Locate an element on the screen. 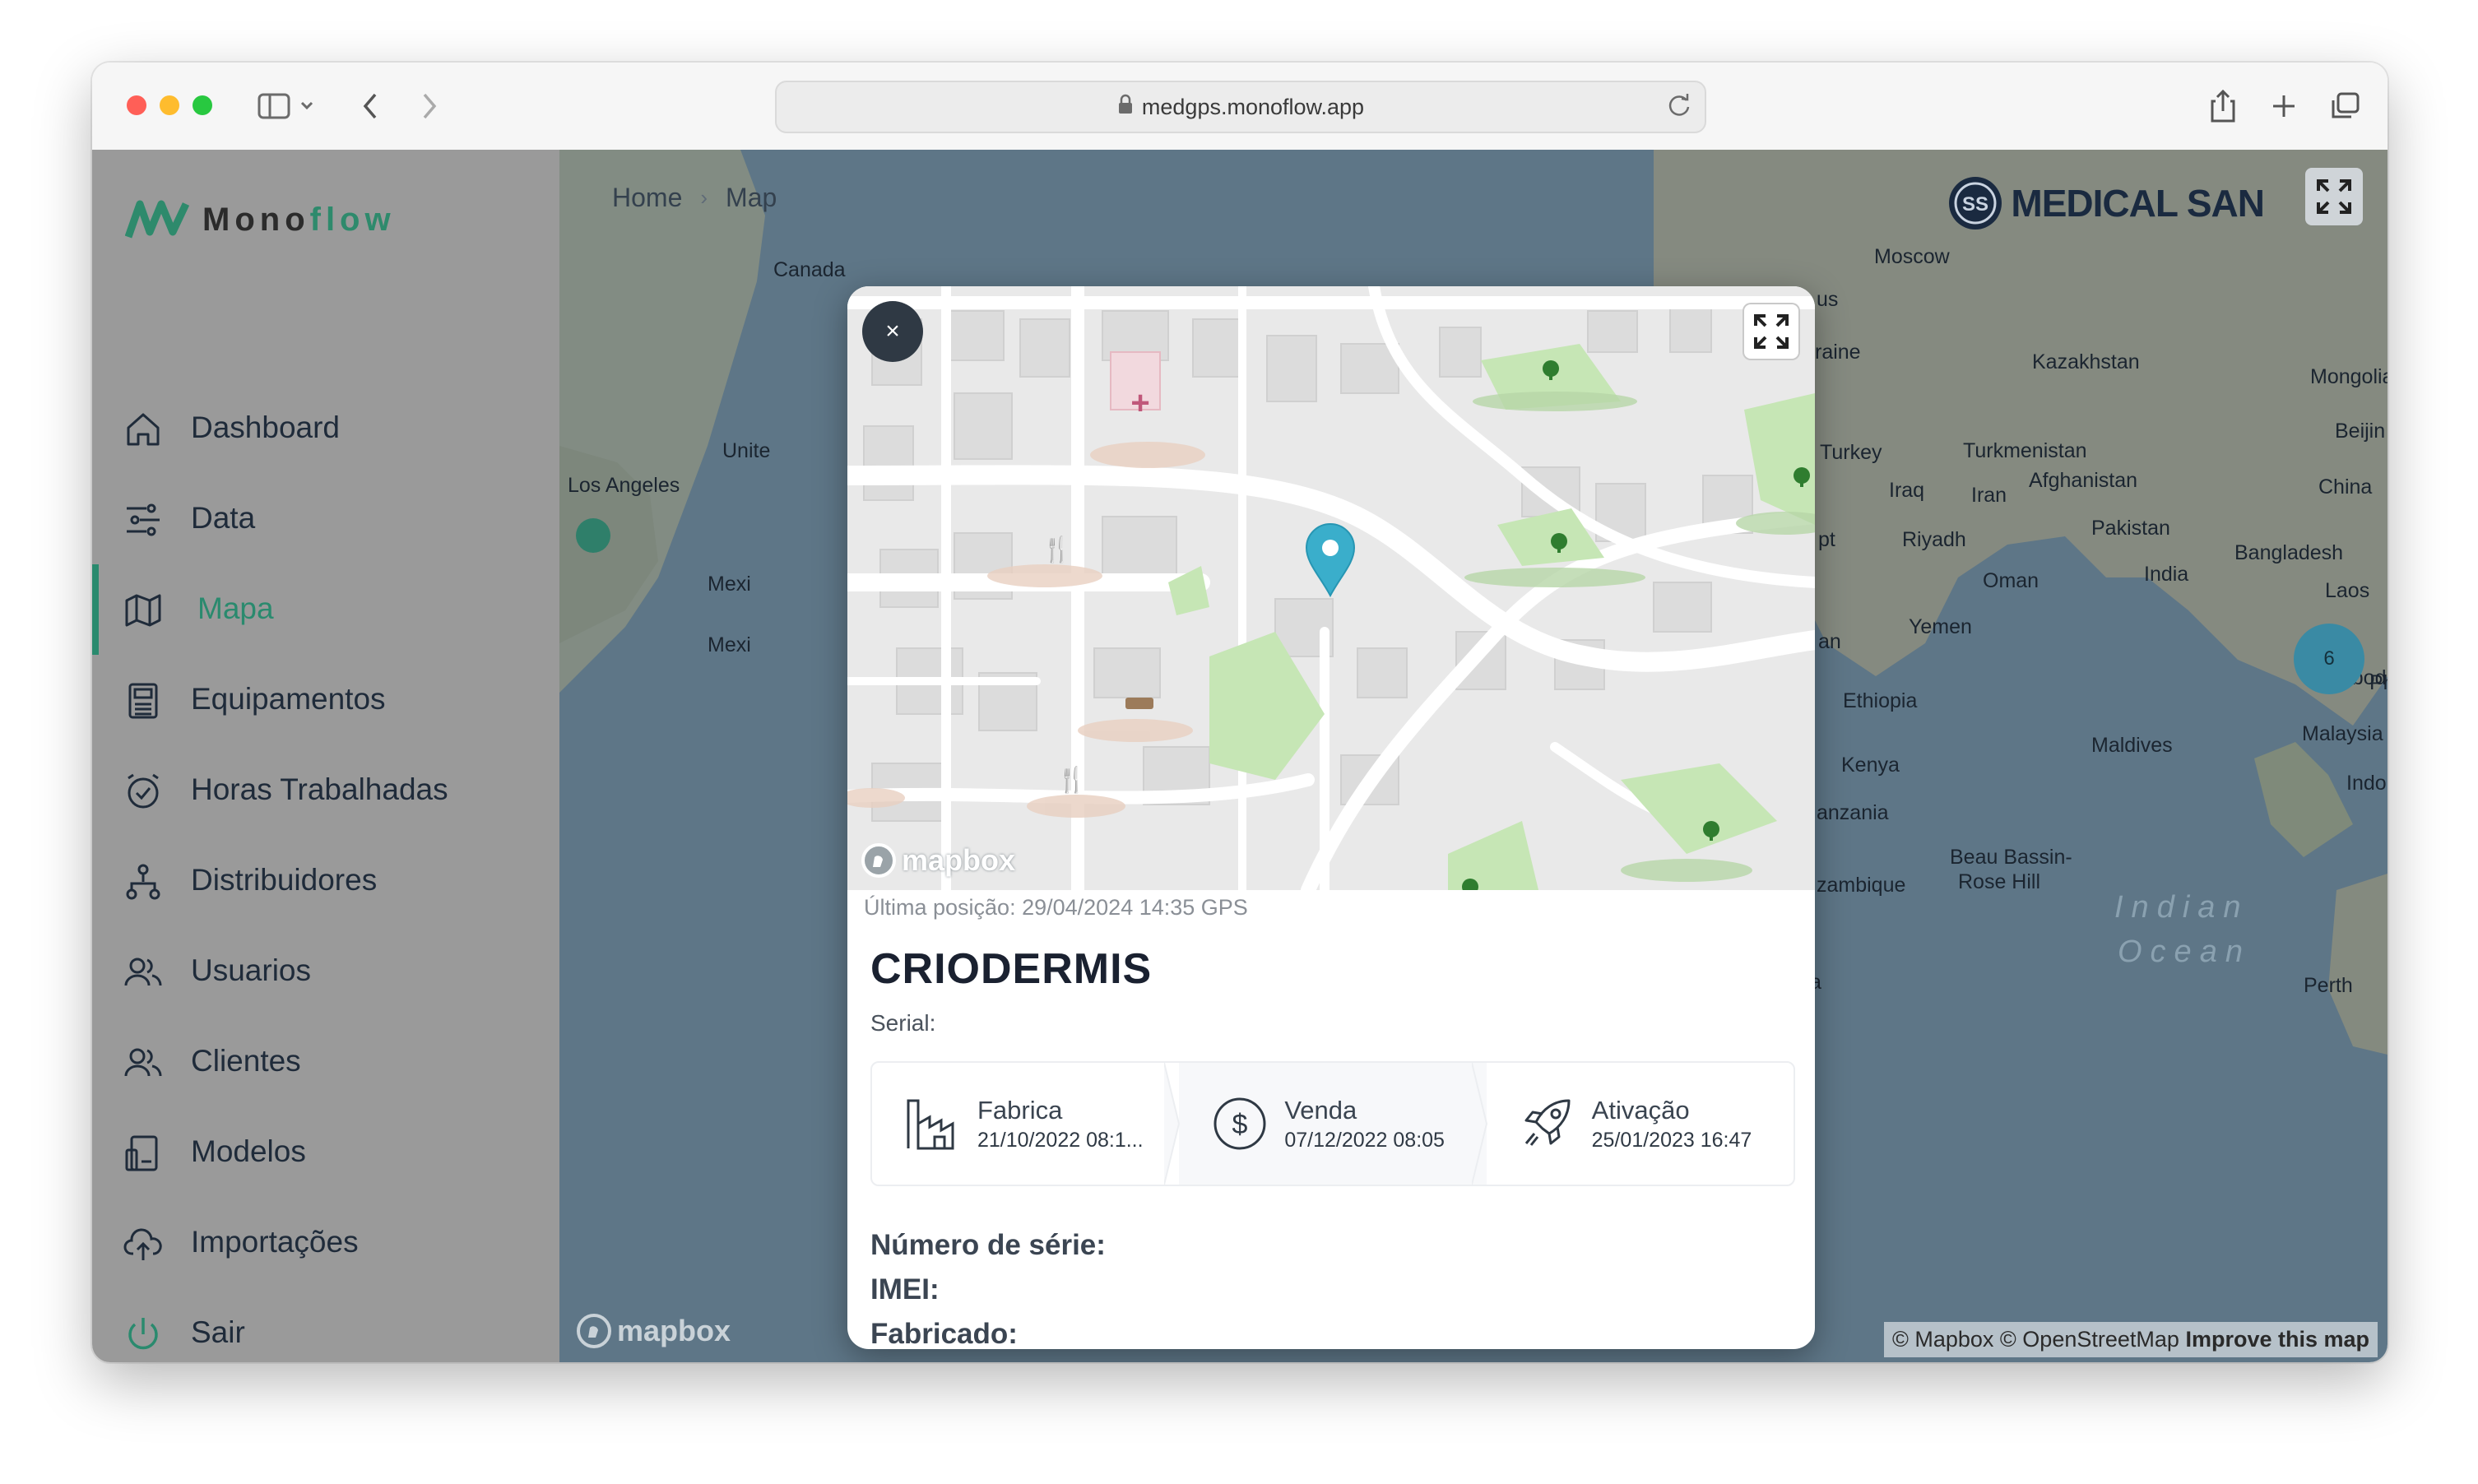  alarm-clock-icon is located at coordinates (144, 791).